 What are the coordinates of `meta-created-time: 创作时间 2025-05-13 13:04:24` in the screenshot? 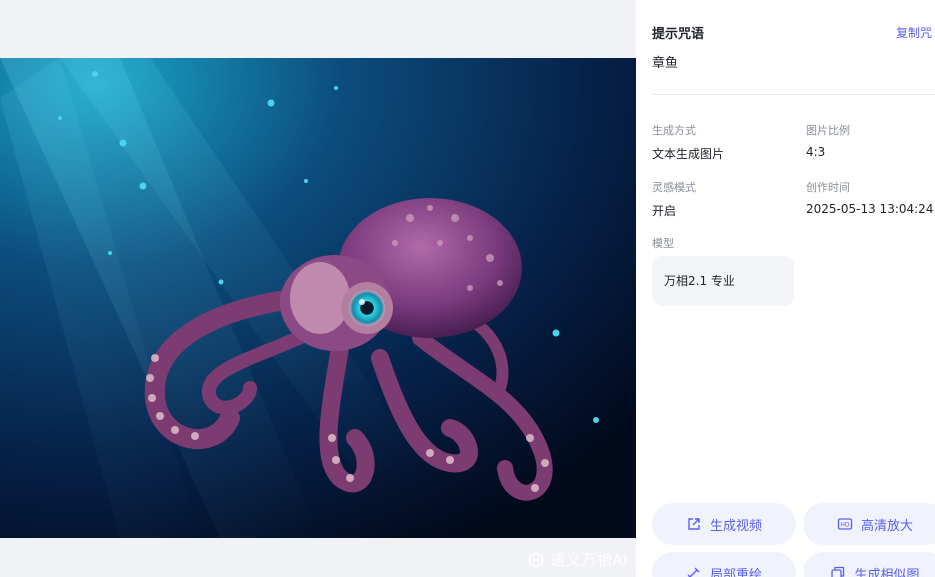 It's located at (869, 197).